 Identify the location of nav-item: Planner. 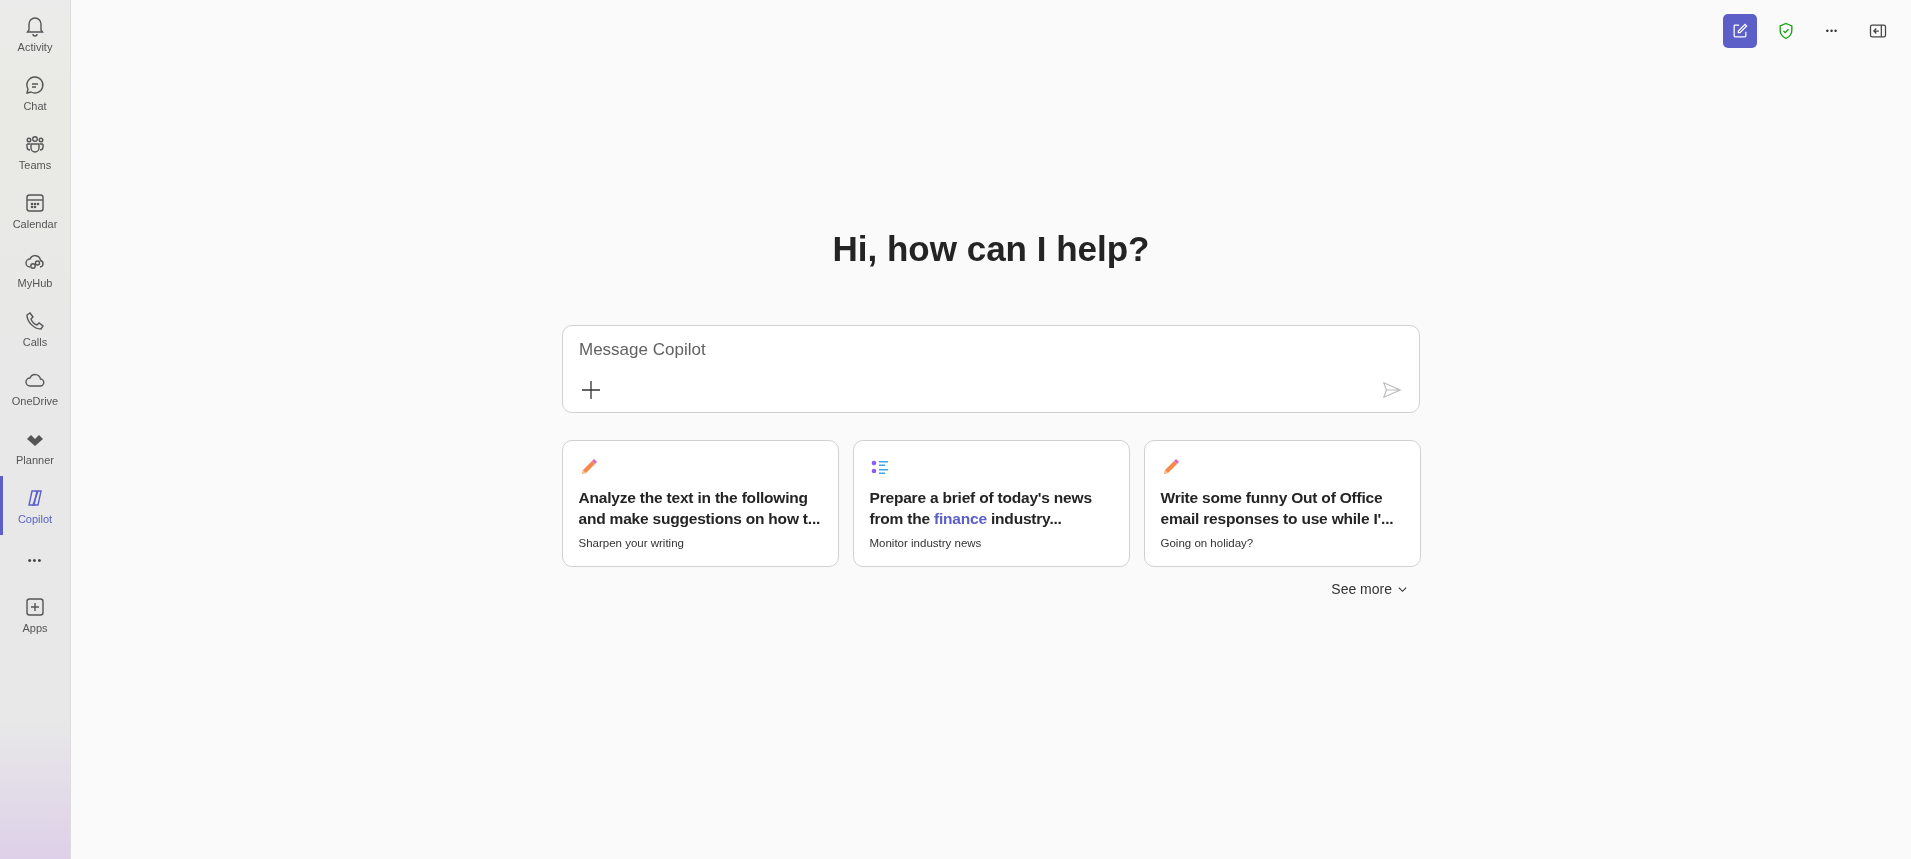
(35, 446).